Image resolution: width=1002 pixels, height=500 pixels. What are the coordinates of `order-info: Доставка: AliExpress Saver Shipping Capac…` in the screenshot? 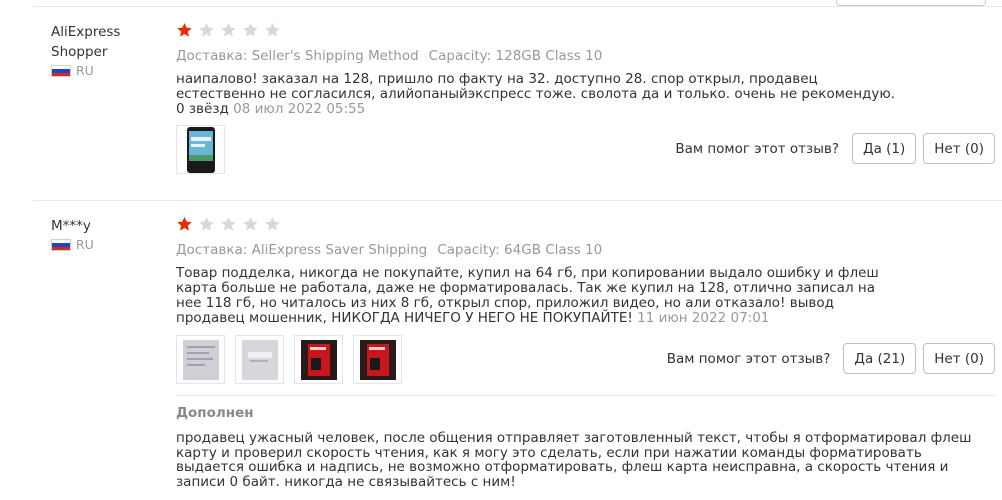 It's located at (586, 250).